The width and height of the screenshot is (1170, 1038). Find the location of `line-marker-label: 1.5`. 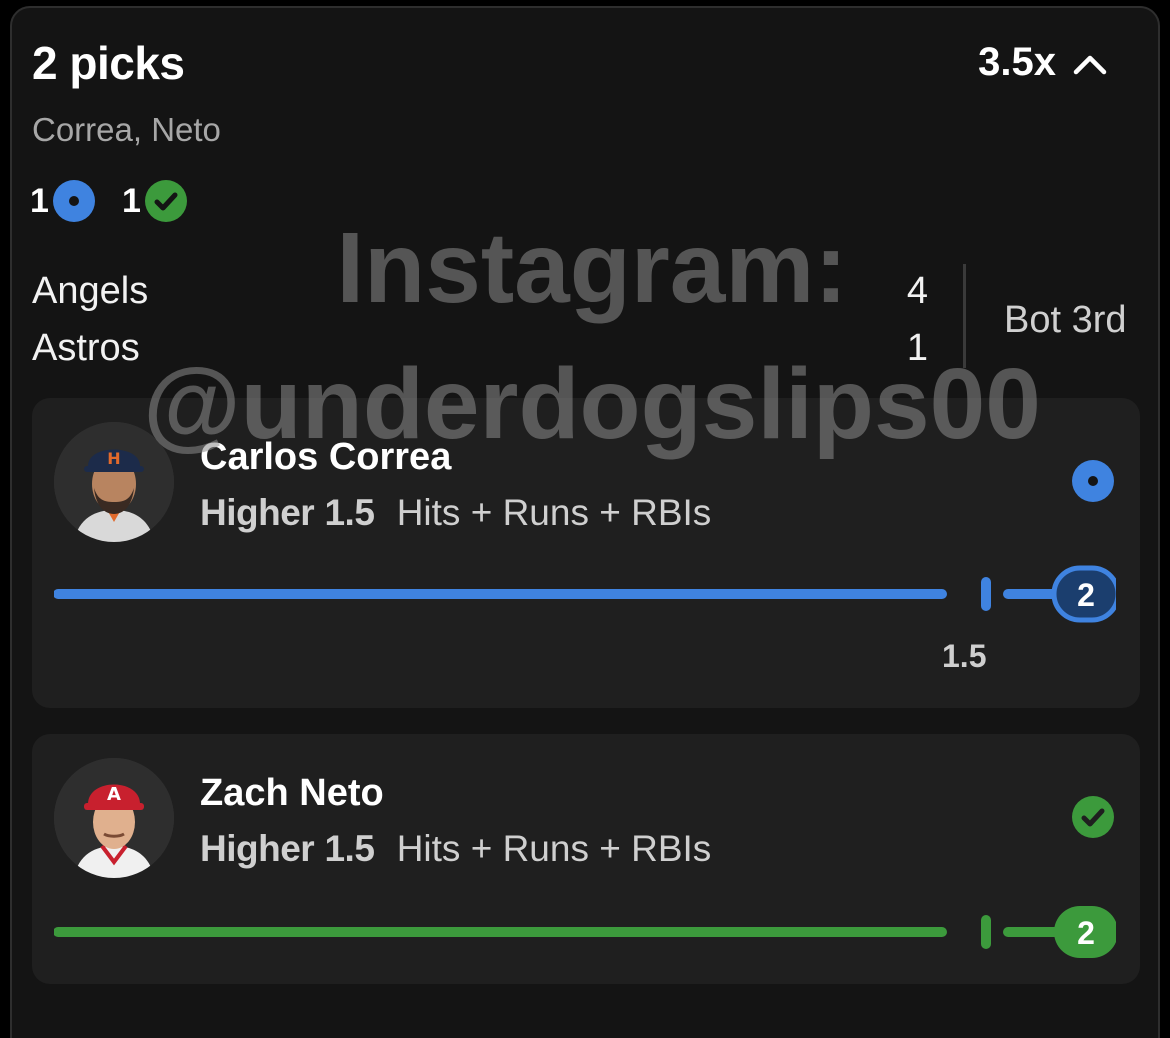

line-marker-label: 1.5 is located at coordinates (964, 656).